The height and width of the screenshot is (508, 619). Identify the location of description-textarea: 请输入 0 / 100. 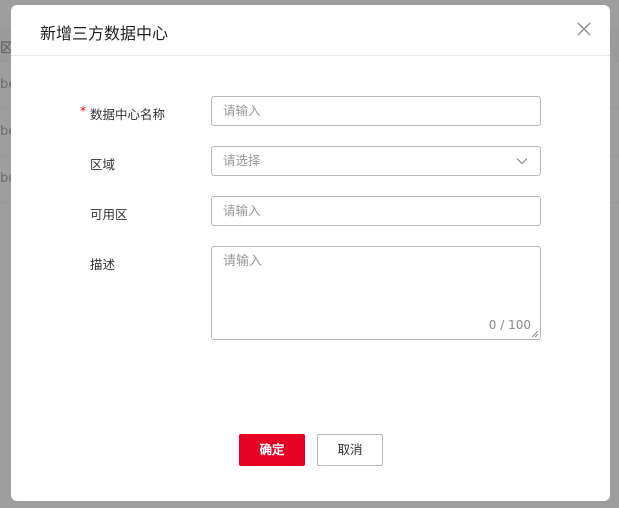
(376, 293).